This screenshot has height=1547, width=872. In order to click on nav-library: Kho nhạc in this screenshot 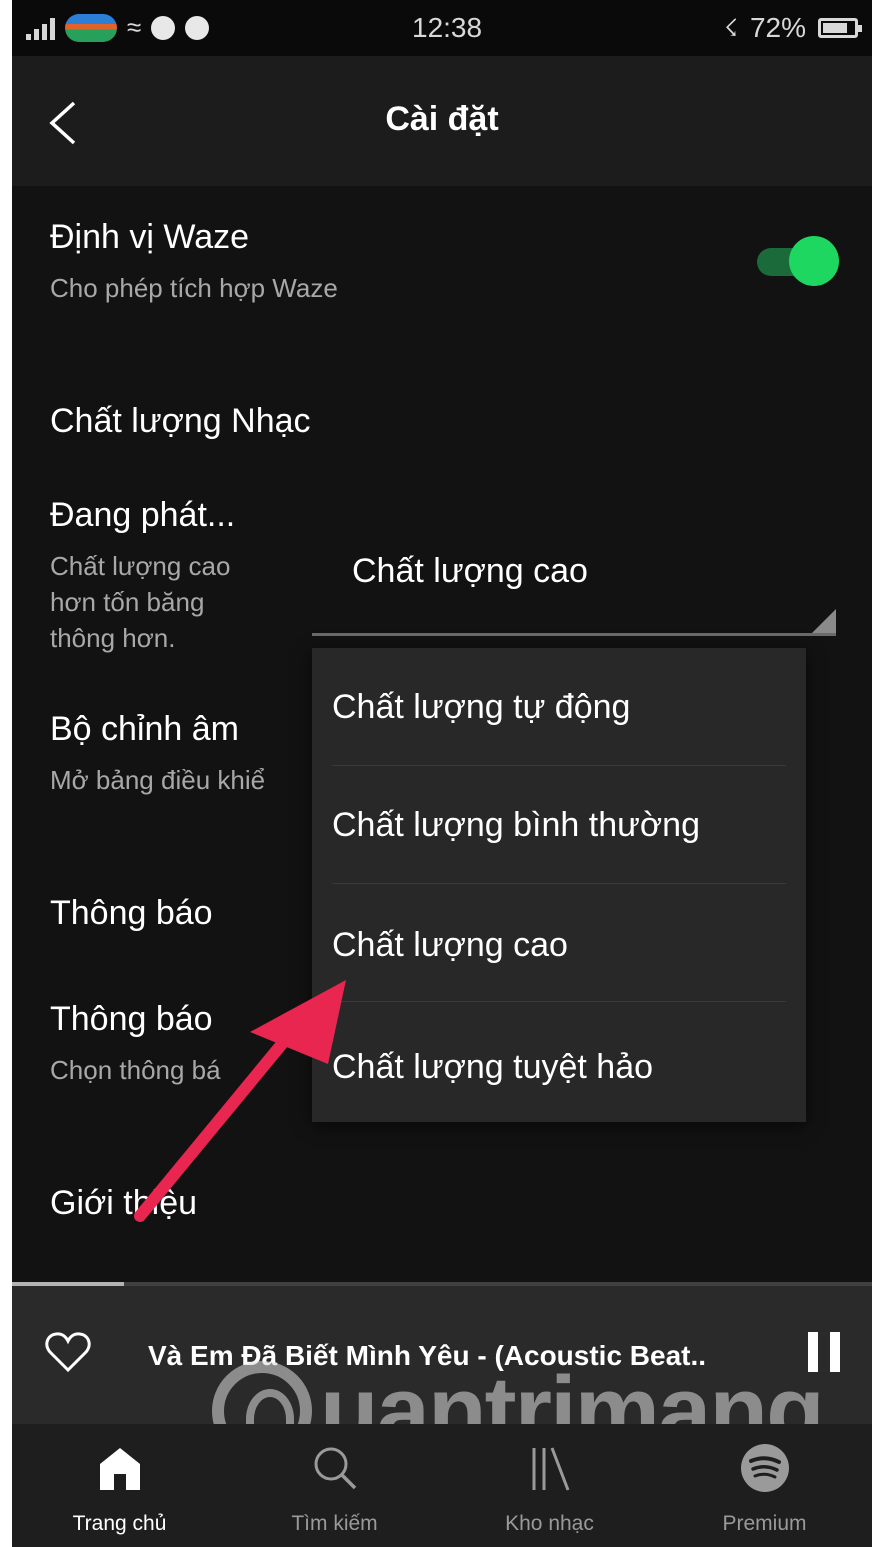, I will do `click(549, 1485)`.